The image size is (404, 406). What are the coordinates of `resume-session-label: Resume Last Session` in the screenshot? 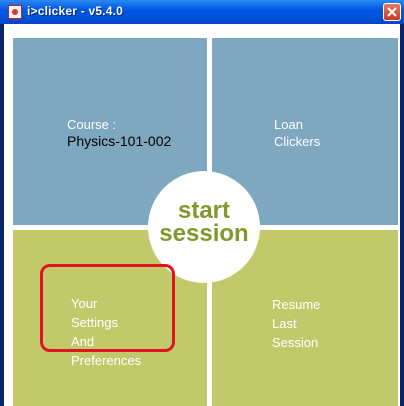 It's located at (296, 323).